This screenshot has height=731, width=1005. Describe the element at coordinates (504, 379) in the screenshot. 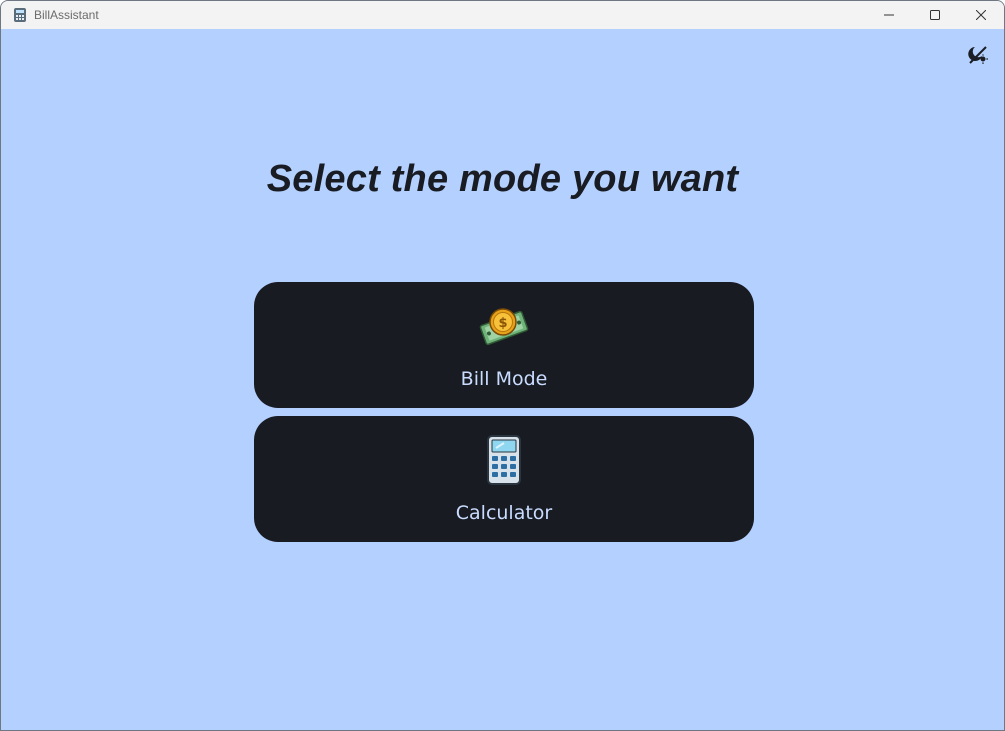

I see `bill-mode-label: Bill Mode` at that location.